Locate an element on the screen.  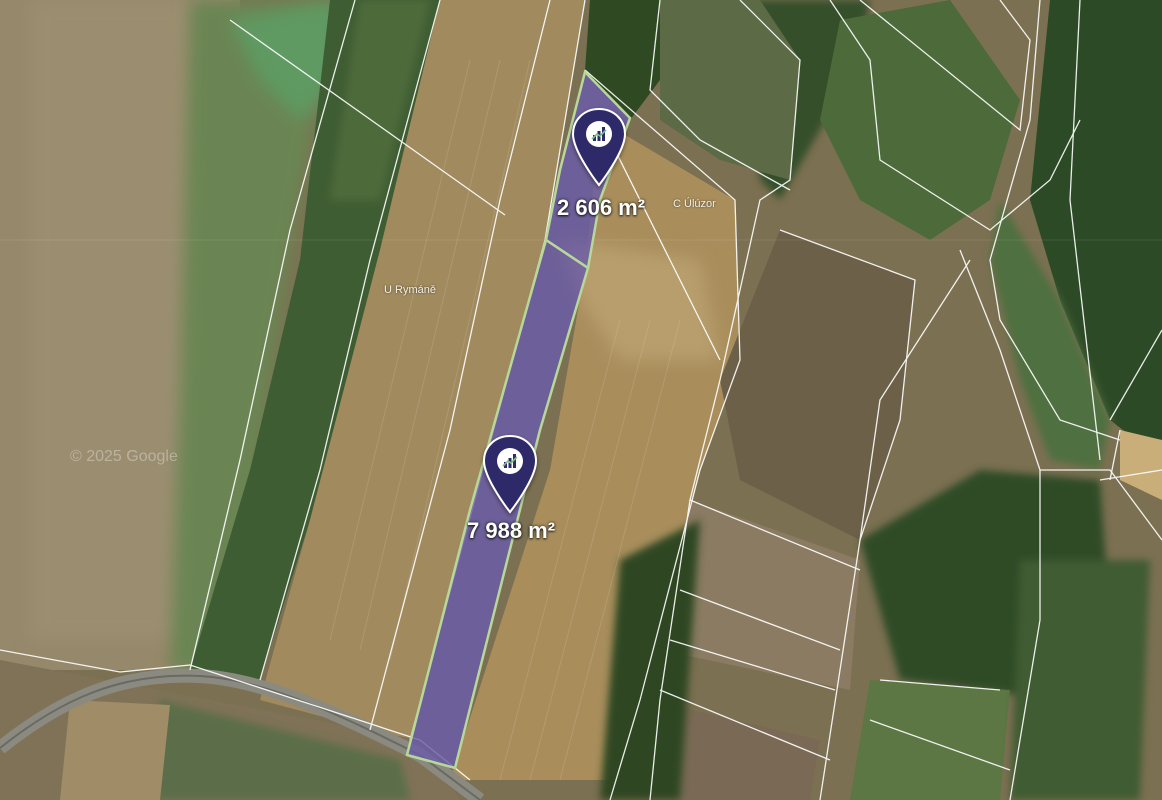
parcel-pin-south is located at coordinates (510, 474).